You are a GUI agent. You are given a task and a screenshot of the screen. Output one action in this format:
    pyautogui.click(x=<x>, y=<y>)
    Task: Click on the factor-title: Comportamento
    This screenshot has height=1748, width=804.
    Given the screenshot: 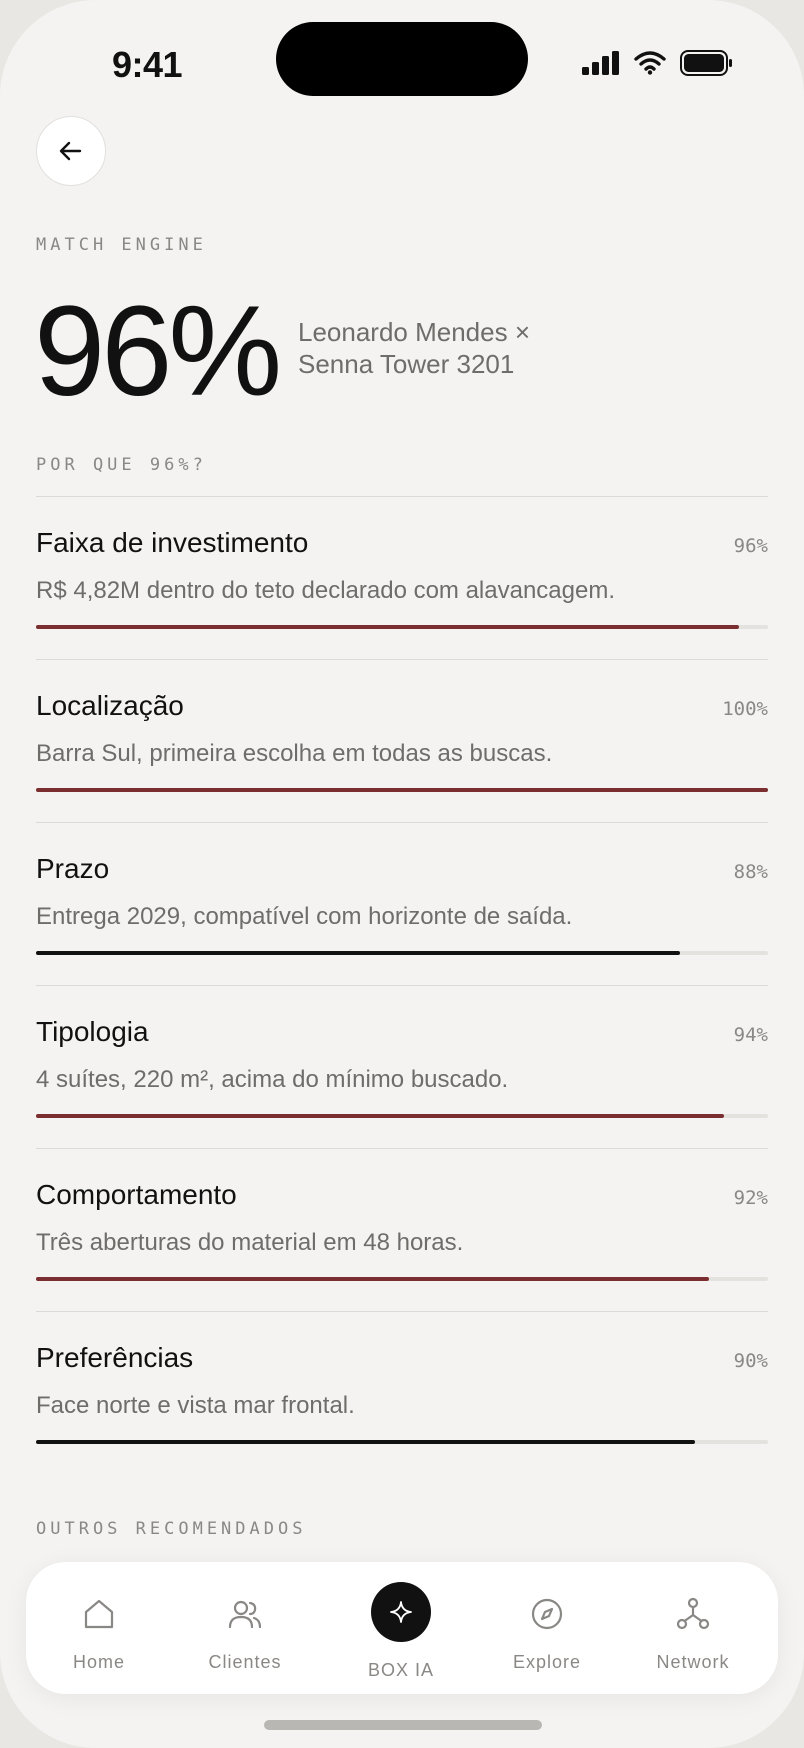 What is the action you would take?
    pyautogui.click(x=136, y=1194)
    